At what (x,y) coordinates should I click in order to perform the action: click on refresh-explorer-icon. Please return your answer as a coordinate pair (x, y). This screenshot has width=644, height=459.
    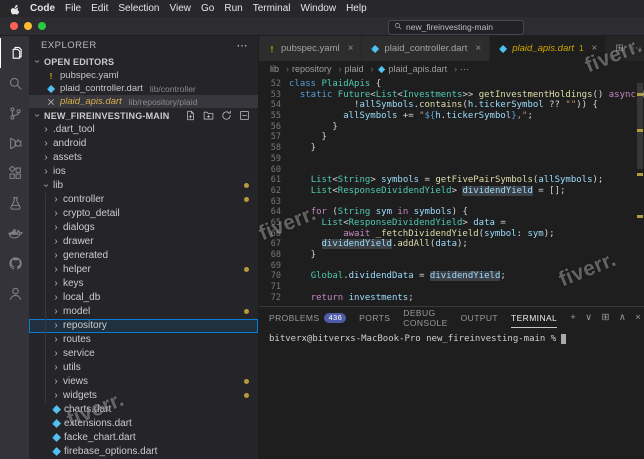
    Looking at the image, I should click on (226, 115).